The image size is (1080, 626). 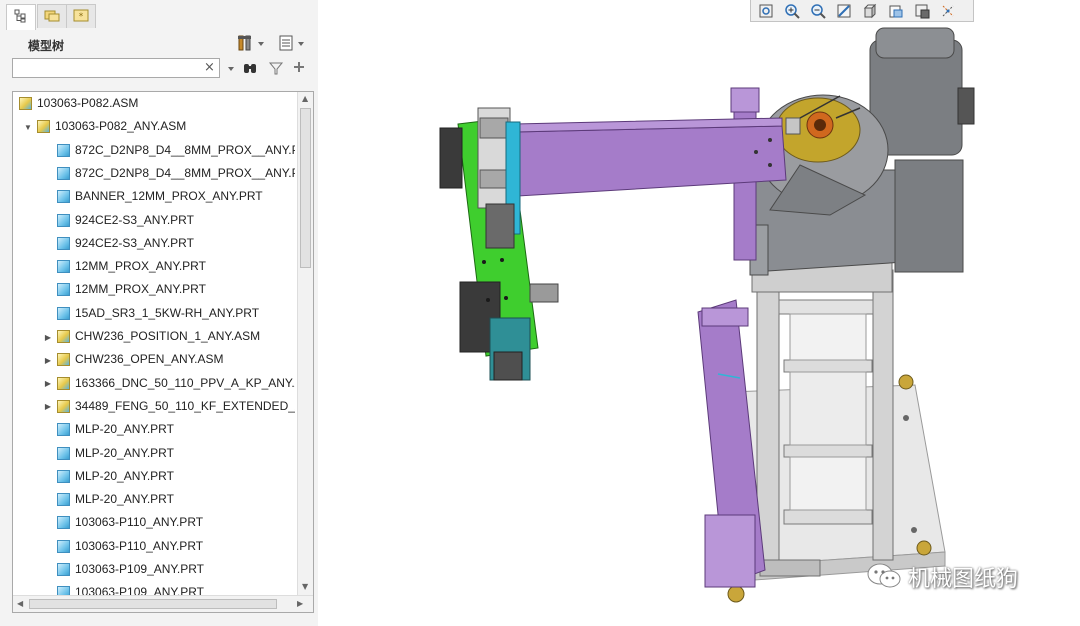 I want to click on tree-node: BANNER_12MM_PROX_ANY.PRT, so click(x=154, y=197).